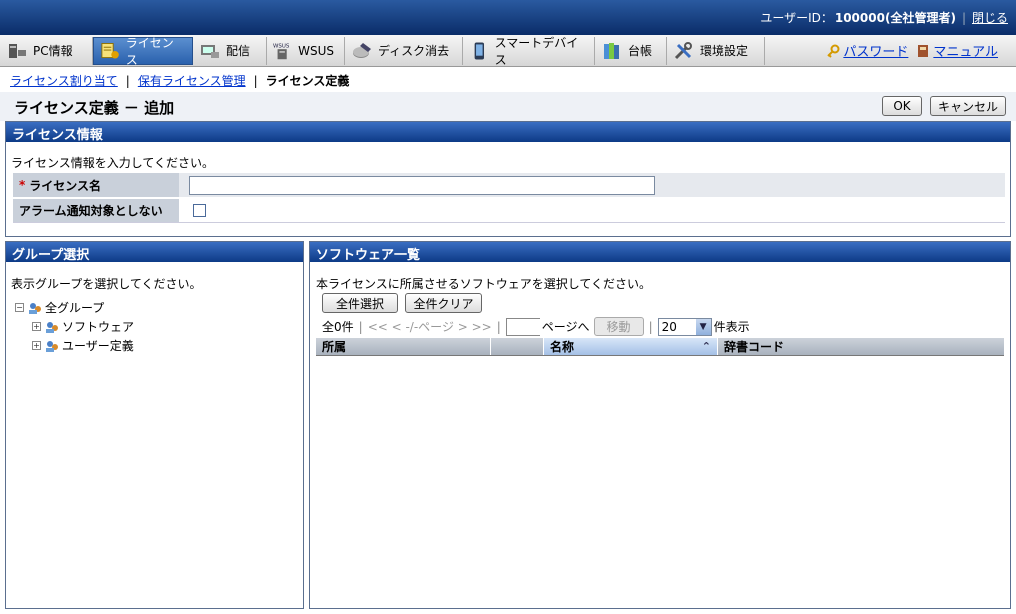 The image size is (1016, 614). Describe the element at coordinates (509, 211) in the screenshot. I see `alarm-row: アラーム通知対象としない` at that location.